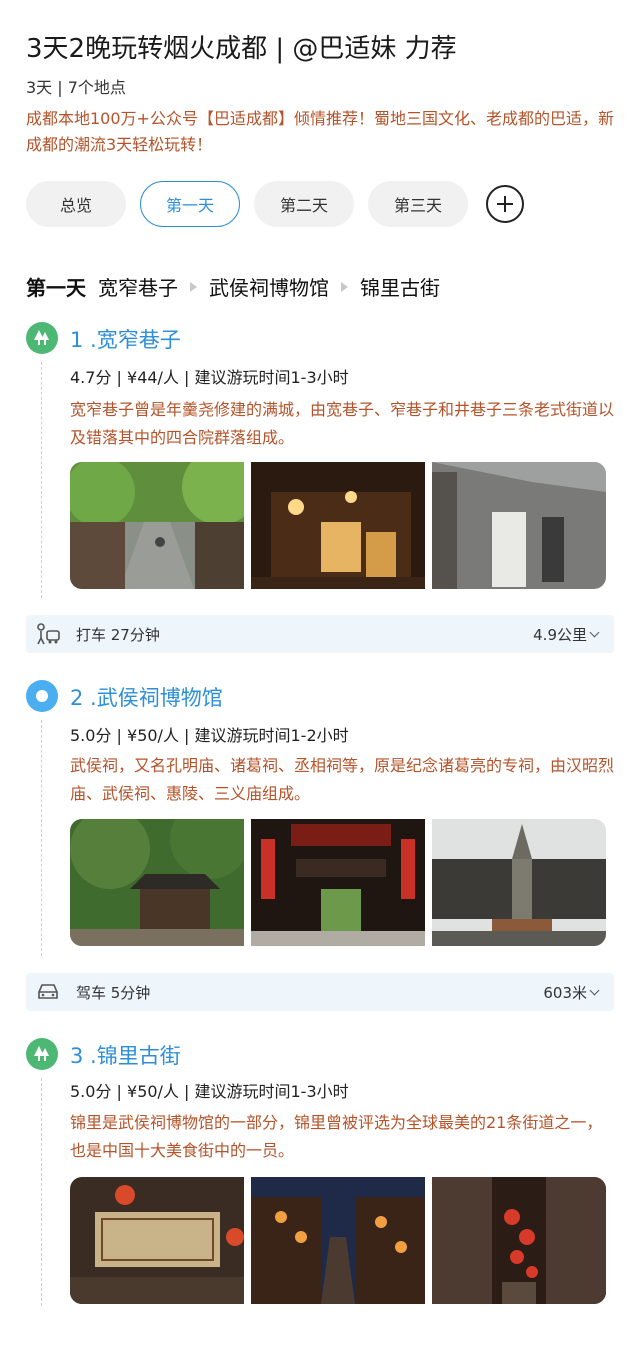  I want to click on page-title: 3天2晚玩转烟火成都 | @巴适妹 力荐, so click(241, 49).